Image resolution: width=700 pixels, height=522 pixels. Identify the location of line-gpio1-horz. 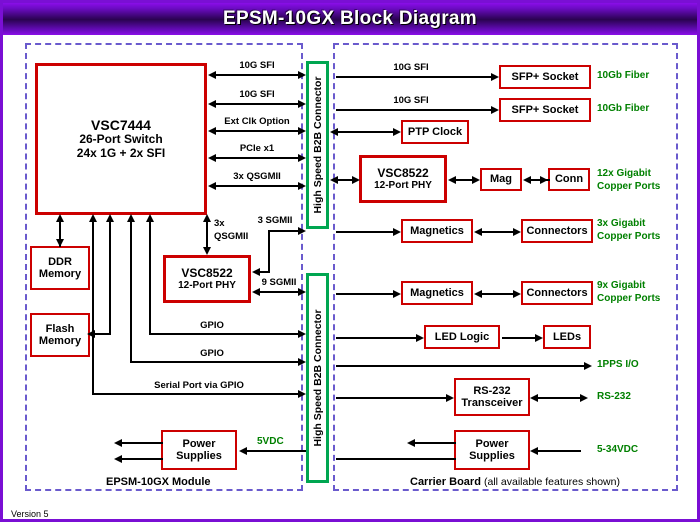
(224, 334).